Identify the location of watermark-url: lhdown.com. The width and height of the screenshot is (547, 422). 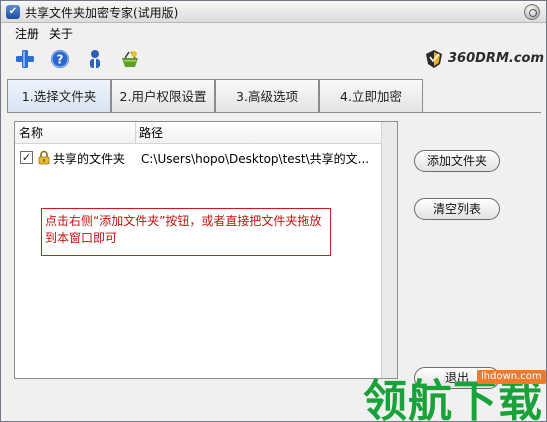
(511, 377).